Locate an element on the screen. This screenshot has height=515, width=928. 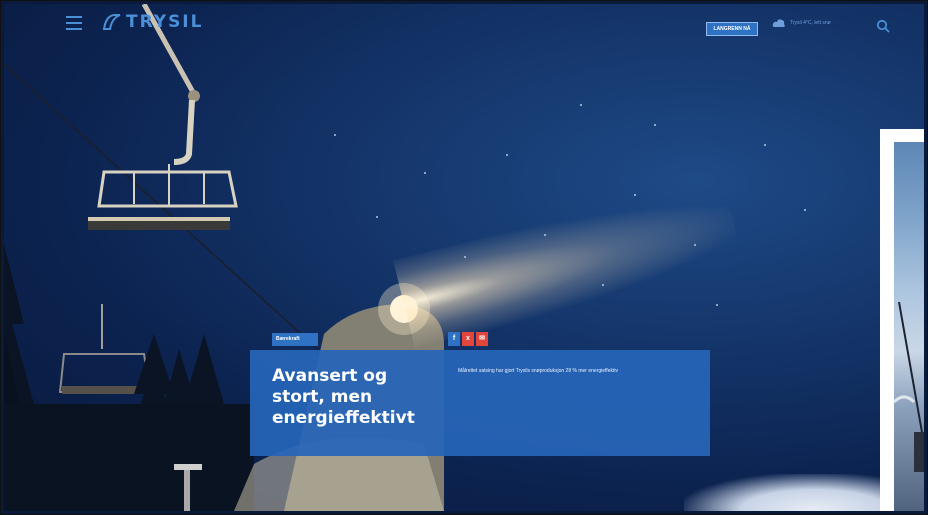
book-now-button: LANGRENN NÅ is located at coordinates (732, 29).